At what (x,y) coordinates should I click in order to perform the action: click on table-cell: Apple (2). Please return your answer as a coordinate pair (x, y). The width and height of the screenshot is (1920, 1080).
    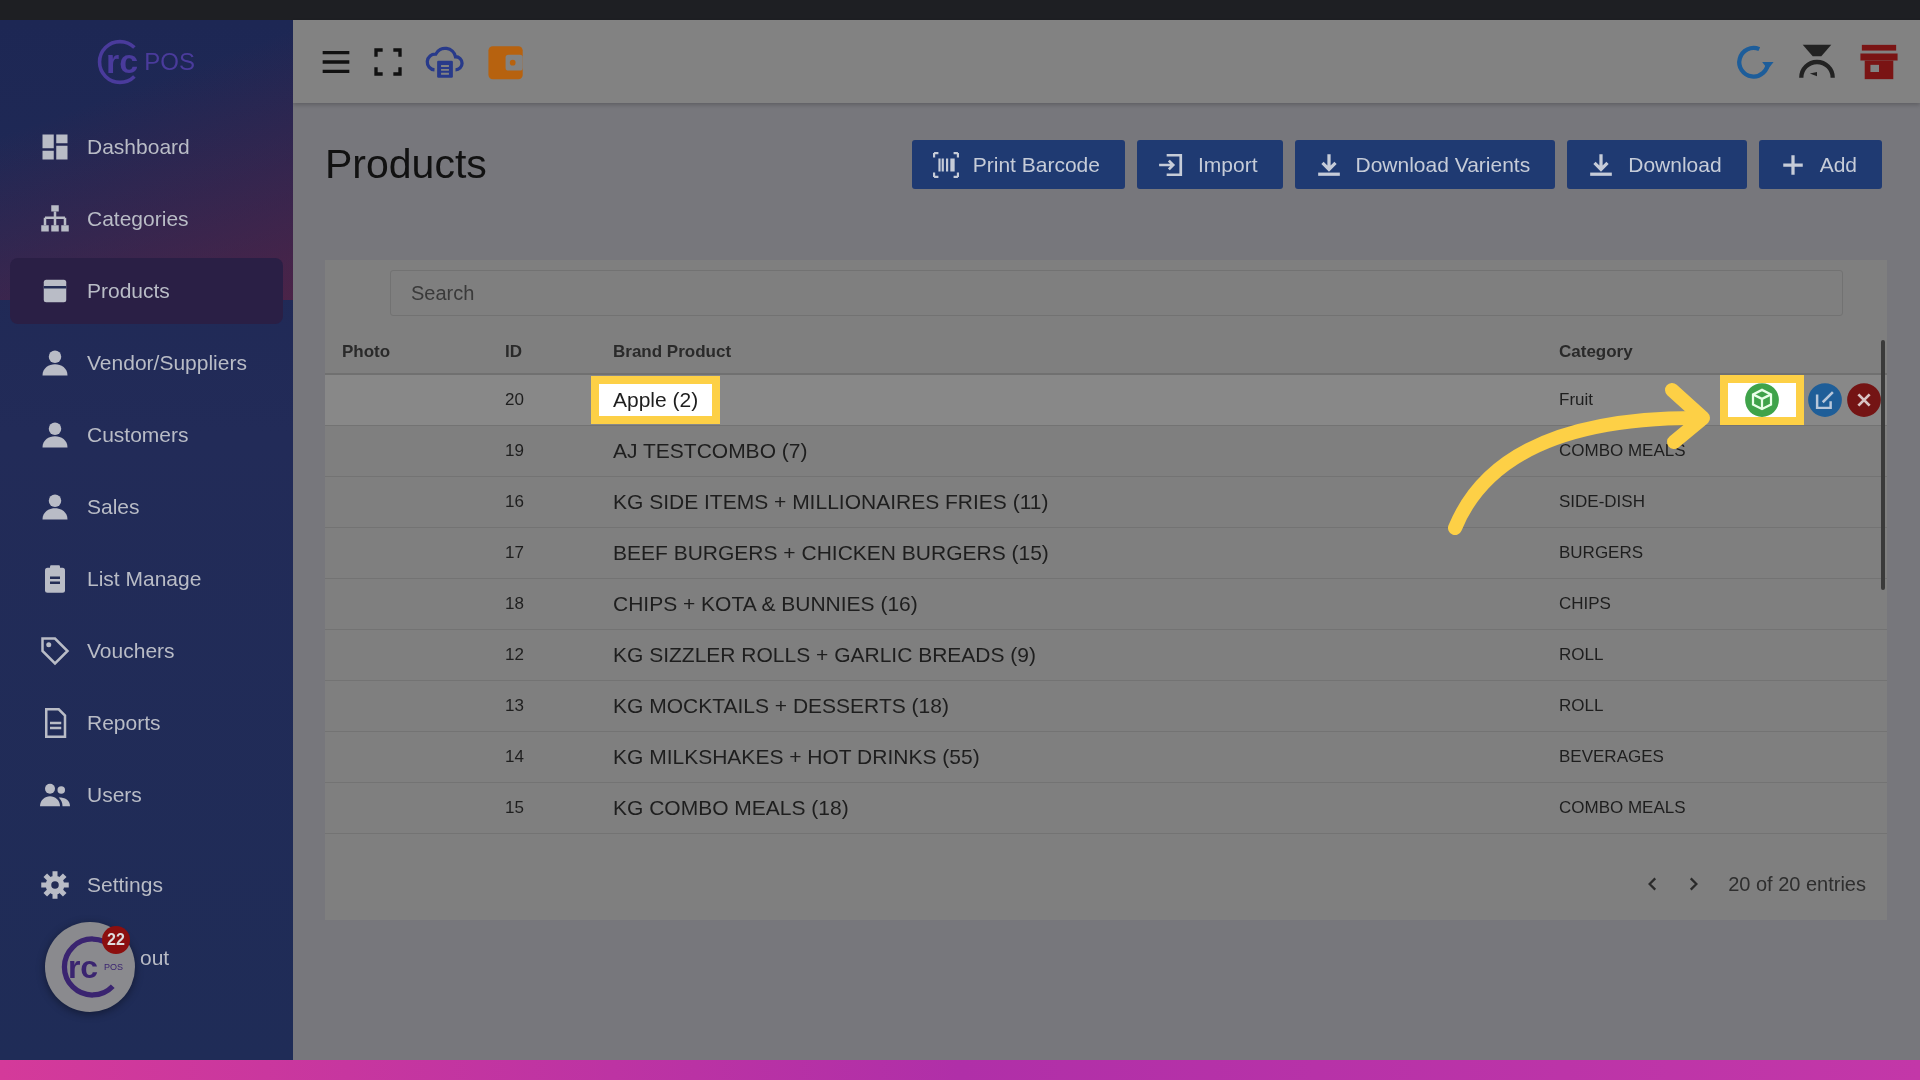
    Looking at the image, I should click on (656, 400).